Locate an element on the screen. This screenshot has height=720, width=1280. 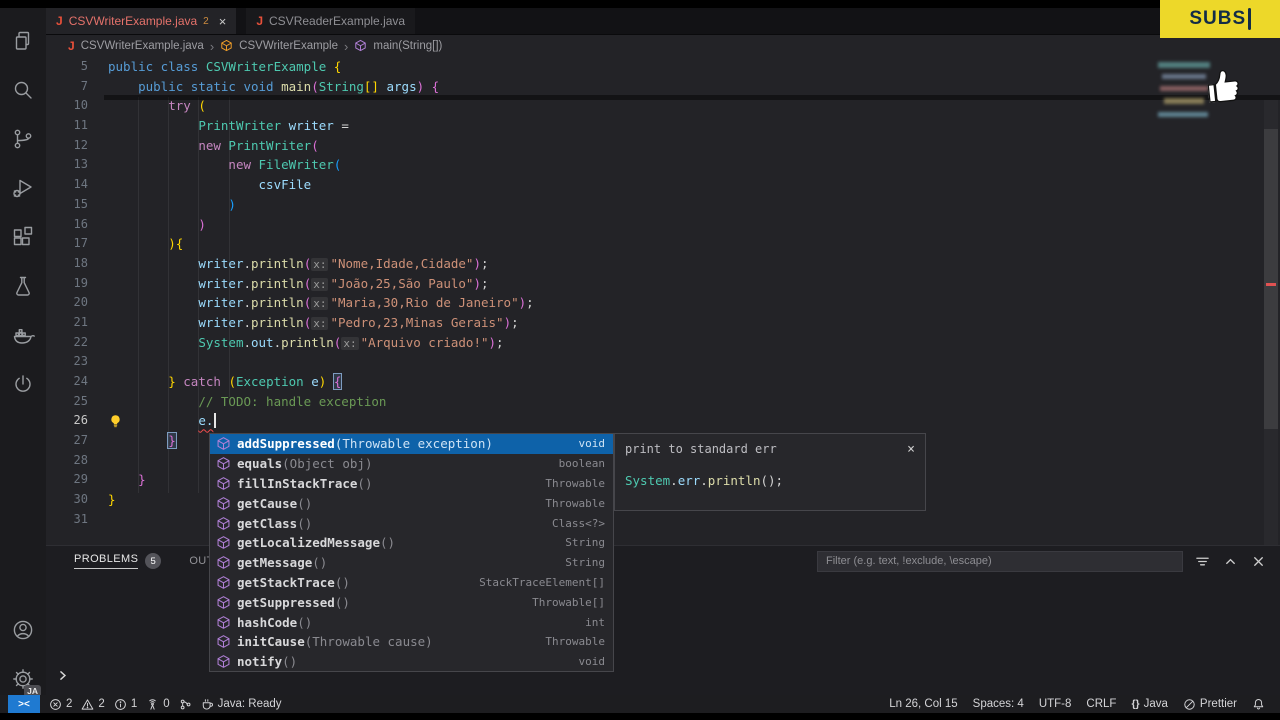
scrollbar-thumb is located at coordinates (1271, 279).